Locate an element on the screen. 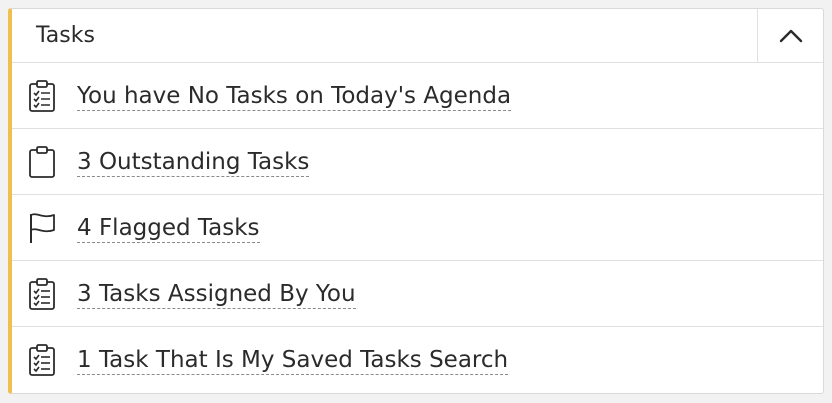 The width and height of the screenshot is (832, 403). task-link-label: 3 Tasks Assigned By You is located at coordinates (216, 295).